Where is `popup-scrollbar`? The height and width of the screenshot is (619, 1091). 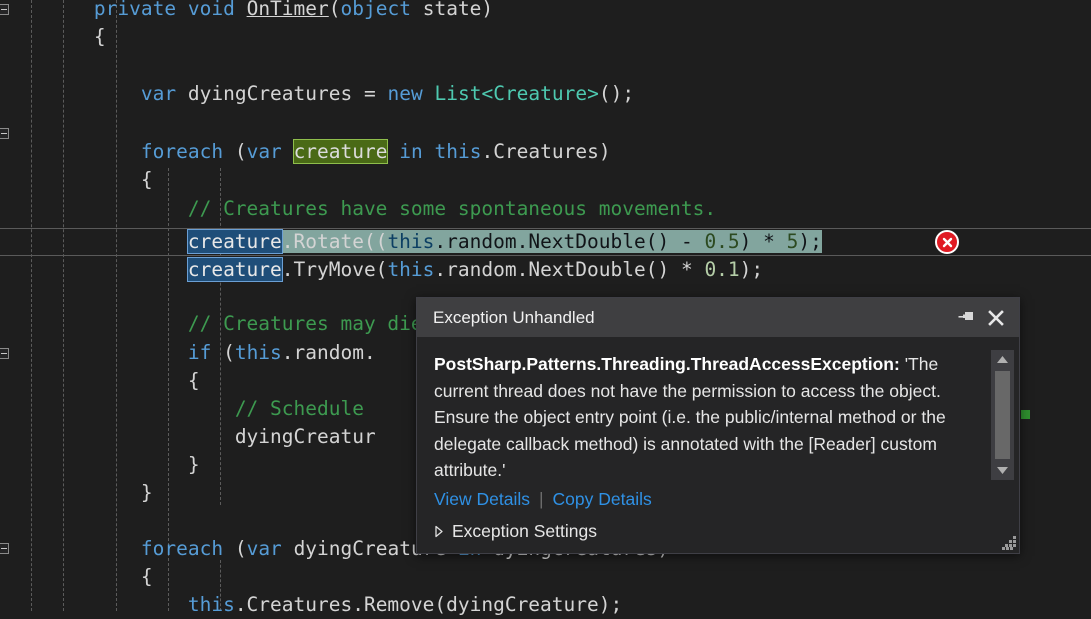
popup-scrollbar is located at coordinates (1002, 415).